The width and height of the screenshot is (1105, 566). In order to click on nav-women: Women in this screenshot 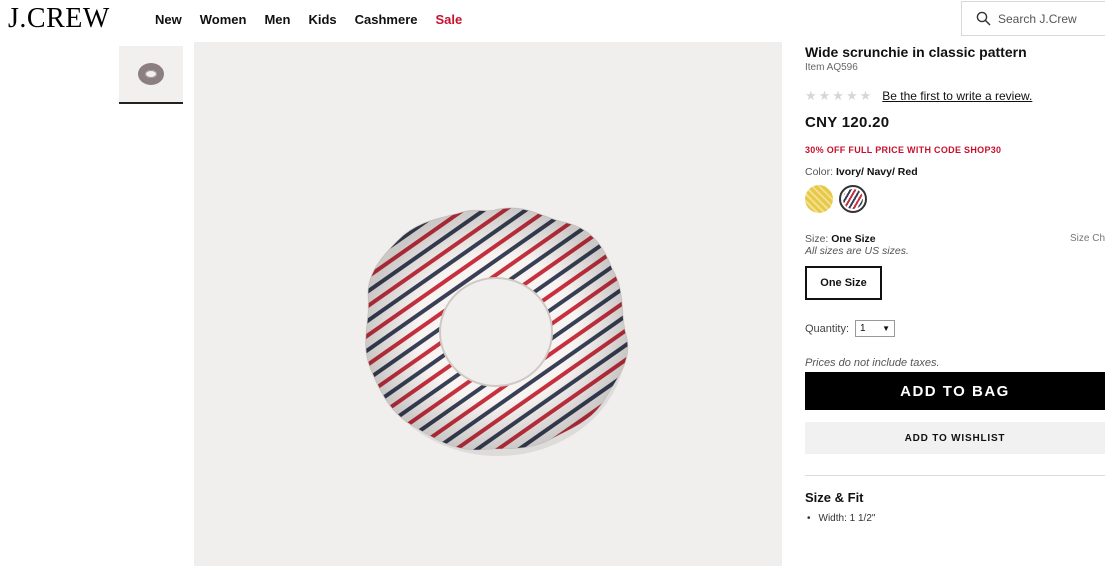, I will do `click(223, 19)`.